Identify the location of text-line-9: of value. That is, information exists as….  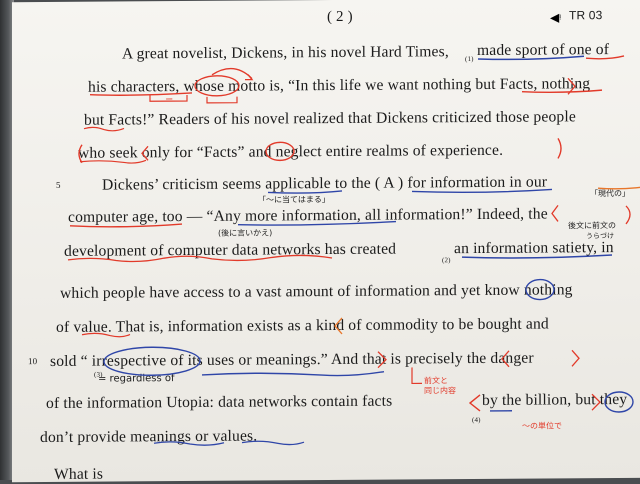
(302, 325).